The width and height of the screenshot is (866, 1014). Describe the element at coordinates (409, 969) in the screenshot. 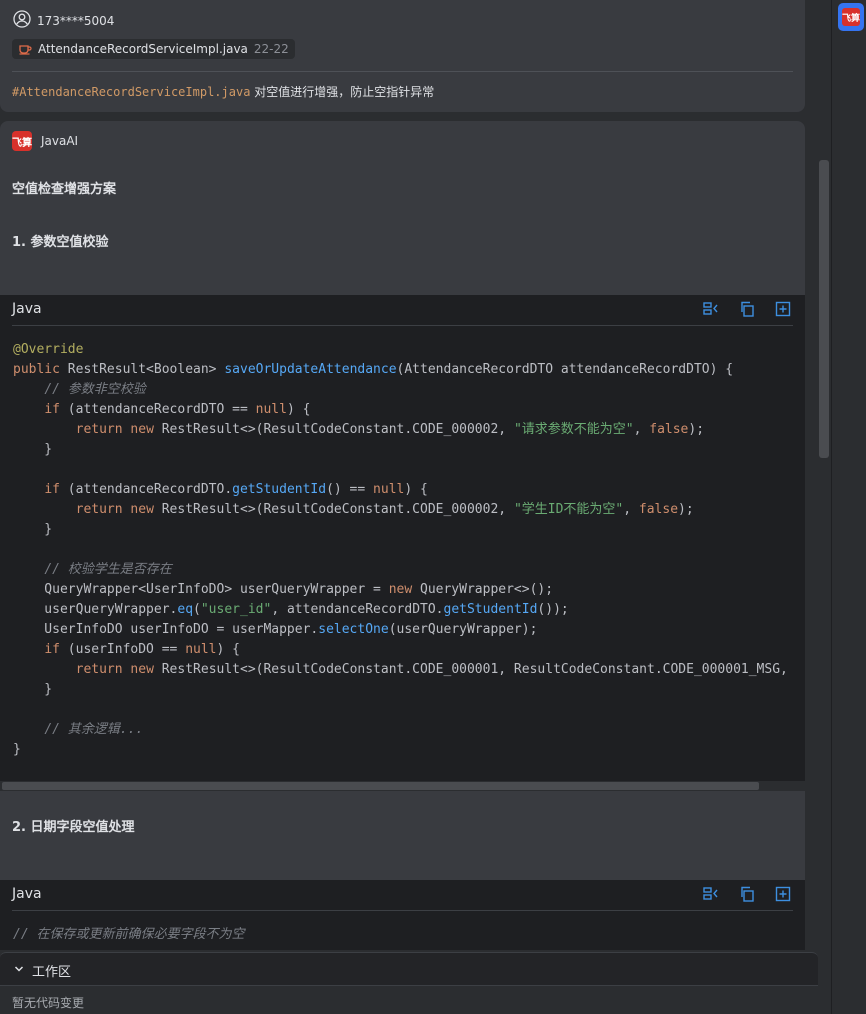

I see `workspace-header: 工作区` at that location.